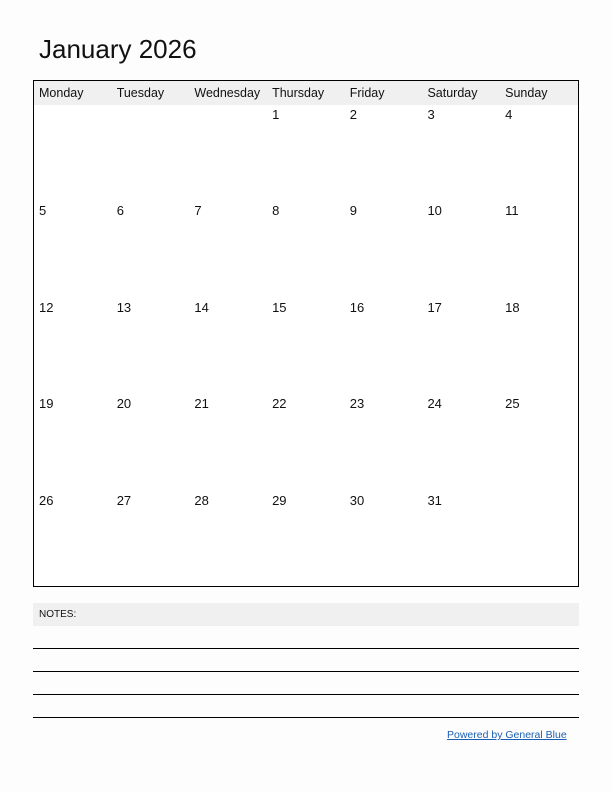  What do you see at coordinates (124, 307) in the screenshot?
I see `day-cell-13: 13` at bounding box center [124, 307].